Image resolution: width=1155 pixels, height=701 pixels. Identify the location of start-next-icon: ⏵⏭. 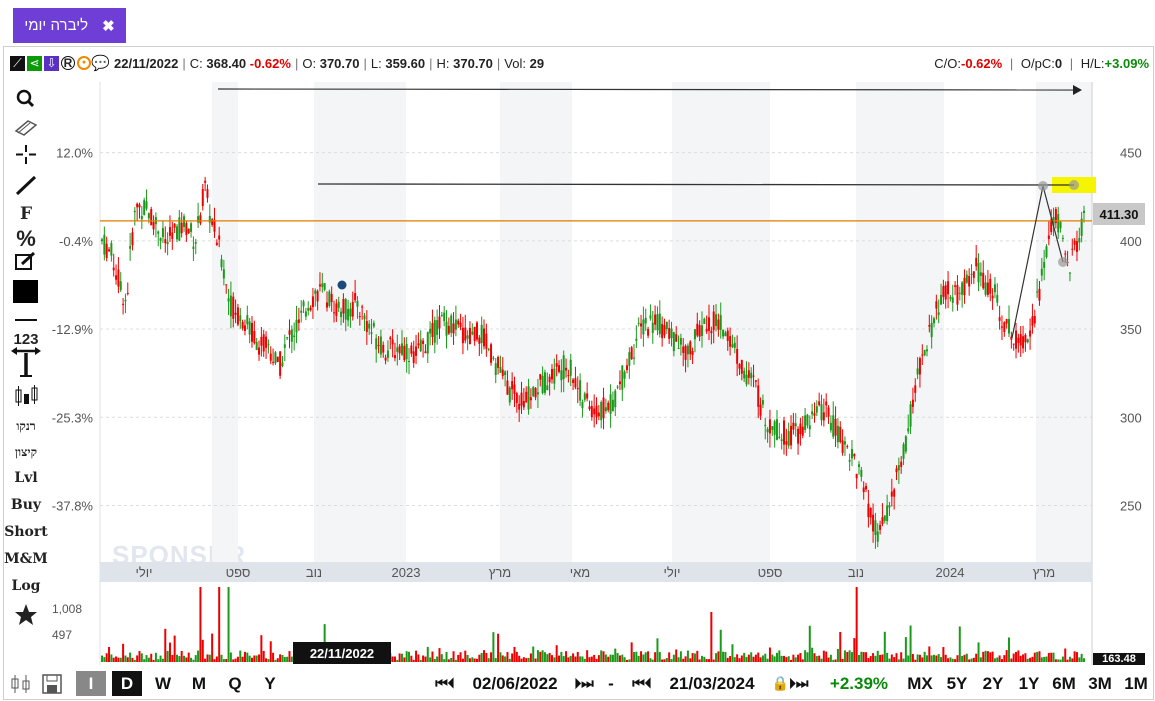
(584, 683).